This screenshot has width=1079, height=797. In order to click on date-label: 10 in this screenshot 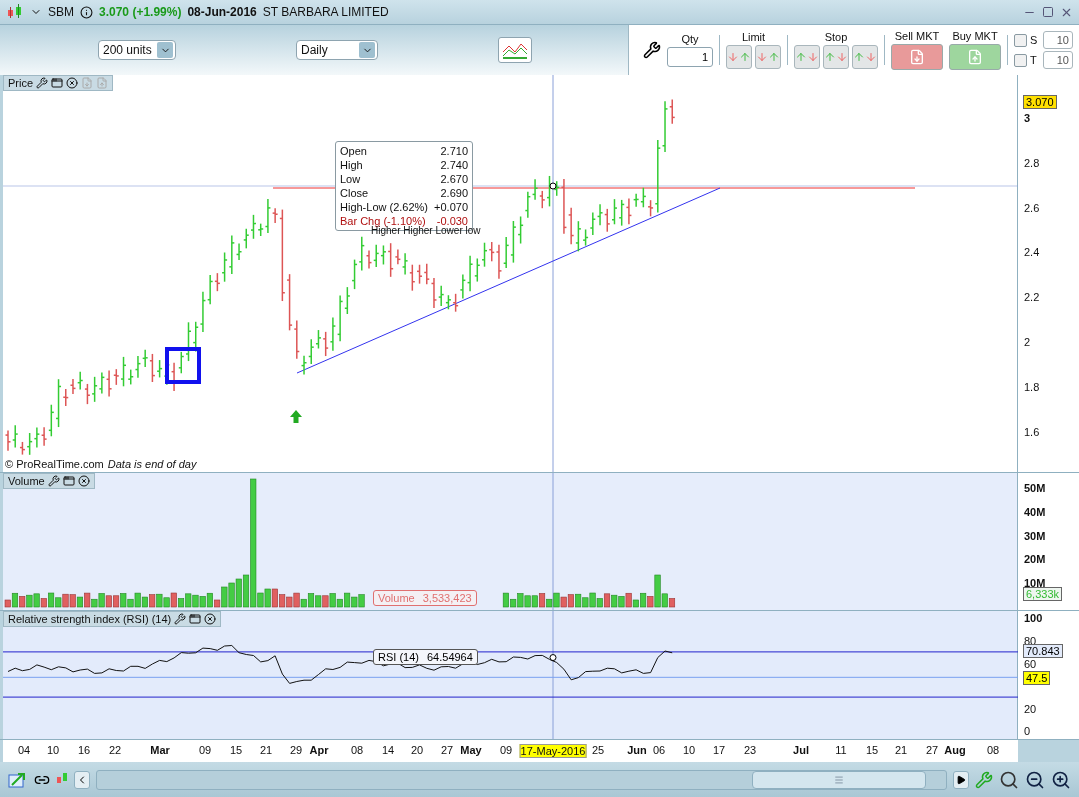, I will do `click(689, 750)`.